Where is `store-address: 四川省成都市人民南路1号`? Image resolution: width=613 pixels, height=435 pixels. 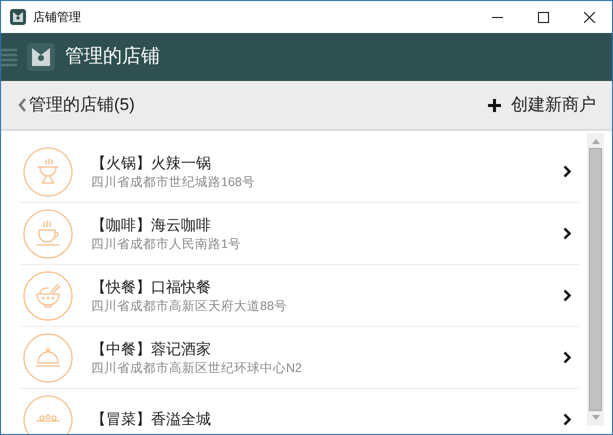 store-address: 四川省成都市人民南路1号 is located at coordinates (166, 244).